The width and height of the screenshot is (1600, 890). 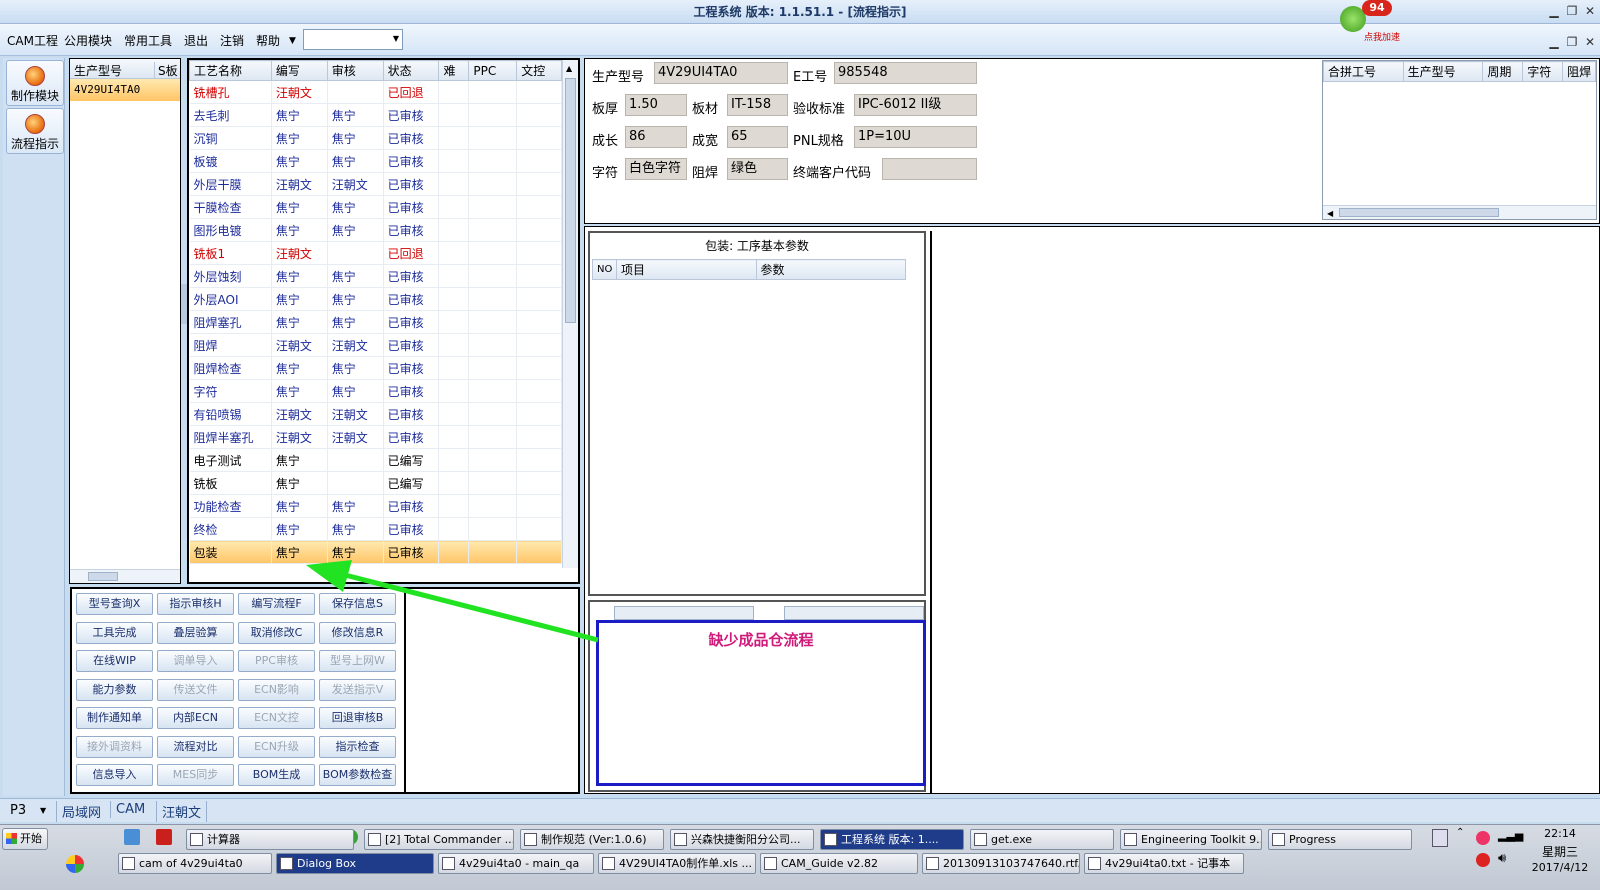 What do you see at coordinates (18, 810) in the screenshot?
I see `status-p3: P3` at bounding box center [18, 810].